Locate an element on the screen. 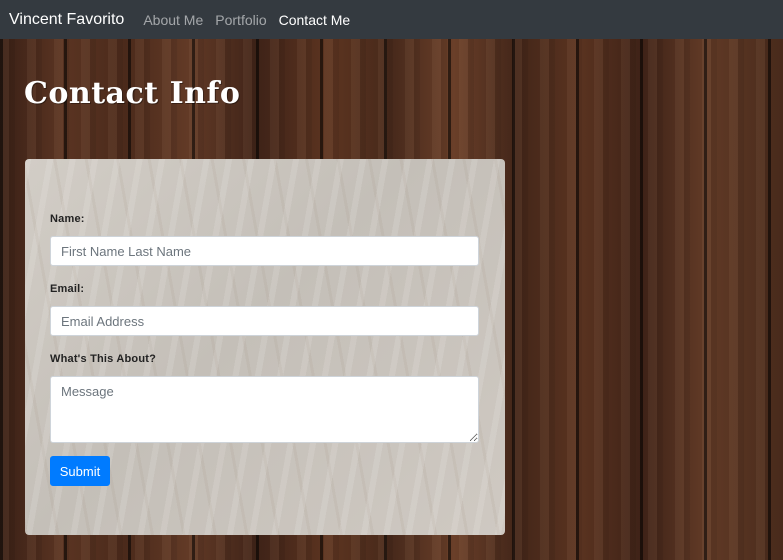 The height and width of the screenshot is (560, 783). message-label: What's This About? is located at coordinates (103, 359).